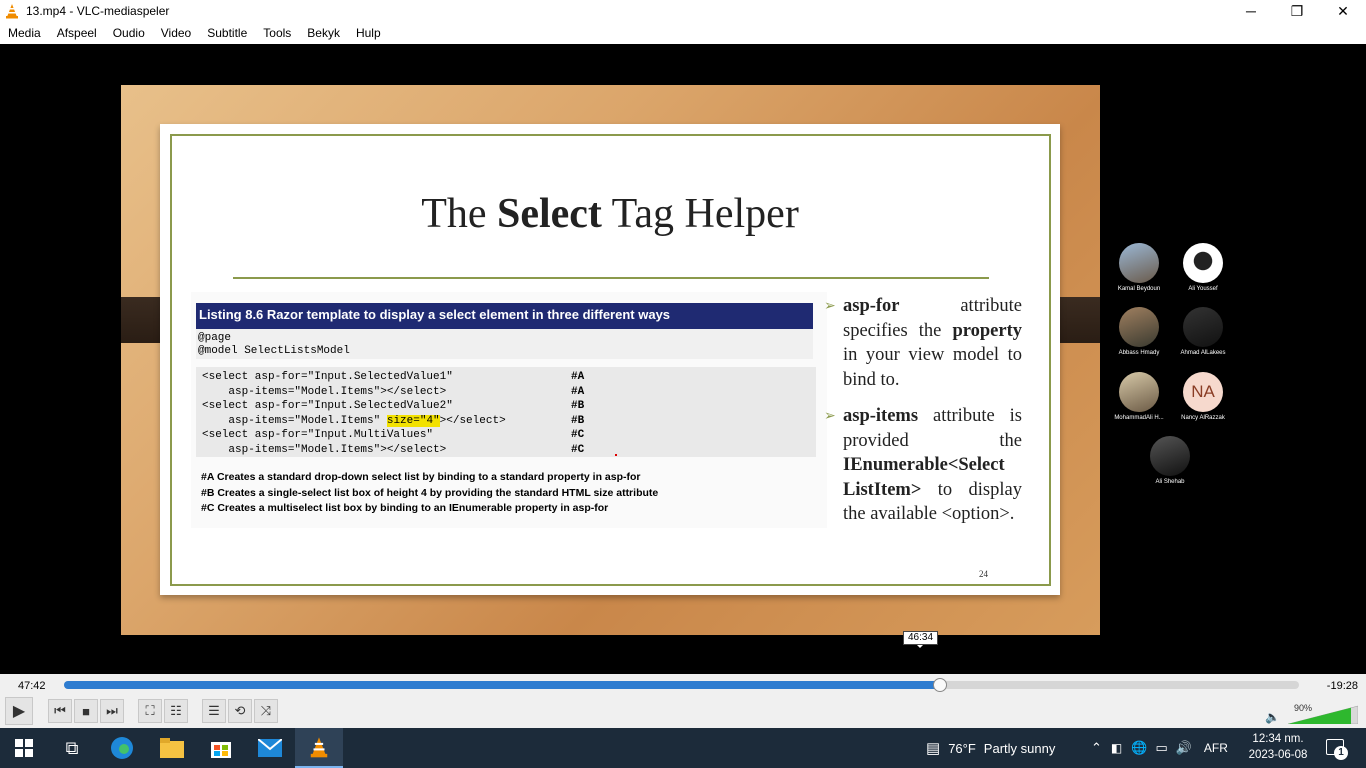 The height and width of the screenshot is (768, 1366). I want to click on store-button, so click(221, 748).